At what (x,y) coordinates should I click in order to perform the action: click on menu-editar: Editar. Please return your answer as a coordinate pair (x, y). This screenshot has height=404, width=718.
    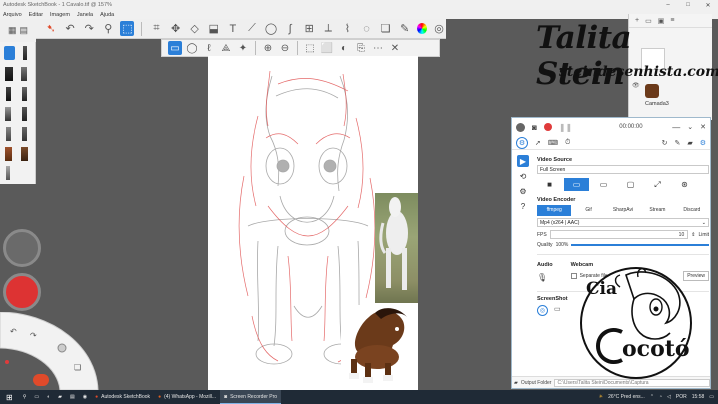
    Looking at the image, I should click on (36, 15).